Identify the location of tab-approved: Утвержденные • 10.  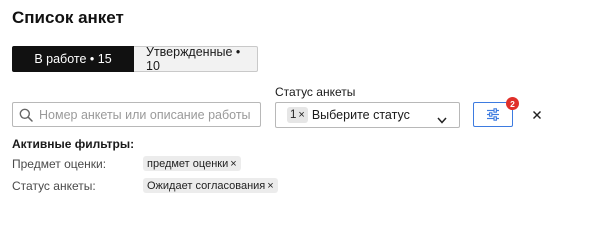
(196, 59).